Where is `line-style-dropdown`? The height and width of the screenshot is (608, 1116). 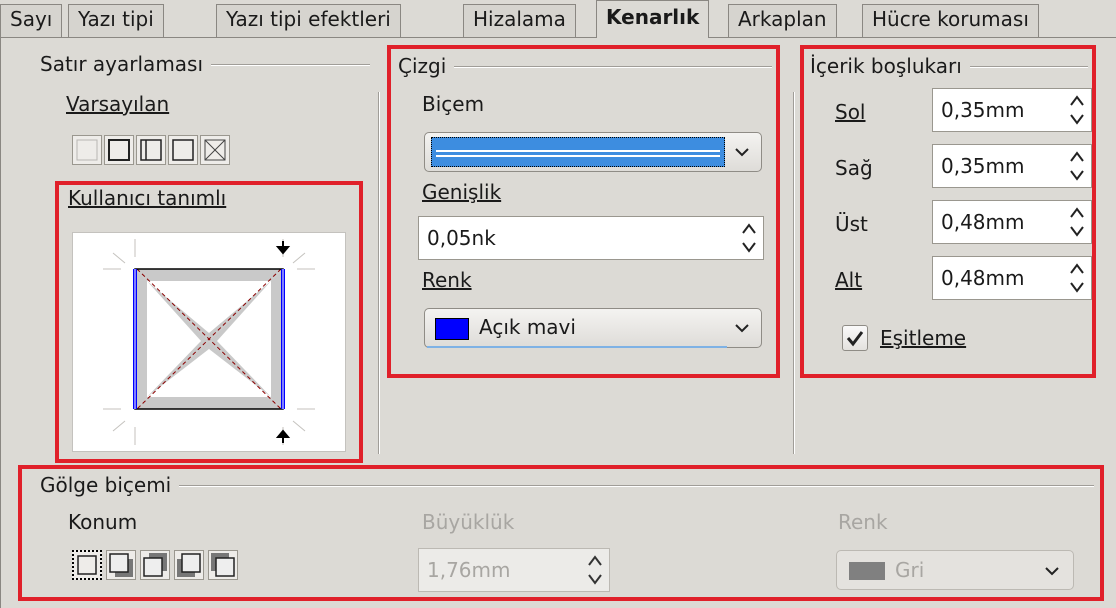
line-style-dropdown is located at coordinates (593, 152).